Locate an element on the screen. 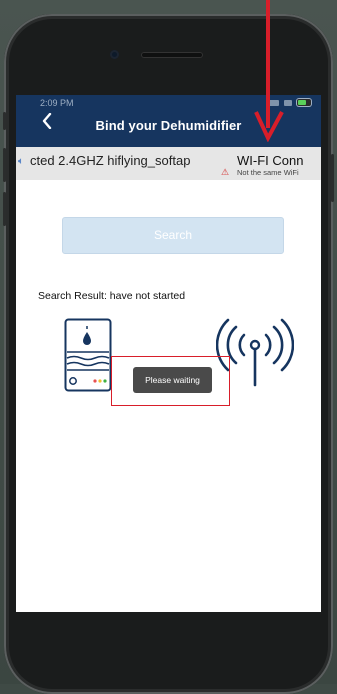 Image resolution: width=337 pixels, height=694 pixels. front-camera is located at coordinates (114, 54).